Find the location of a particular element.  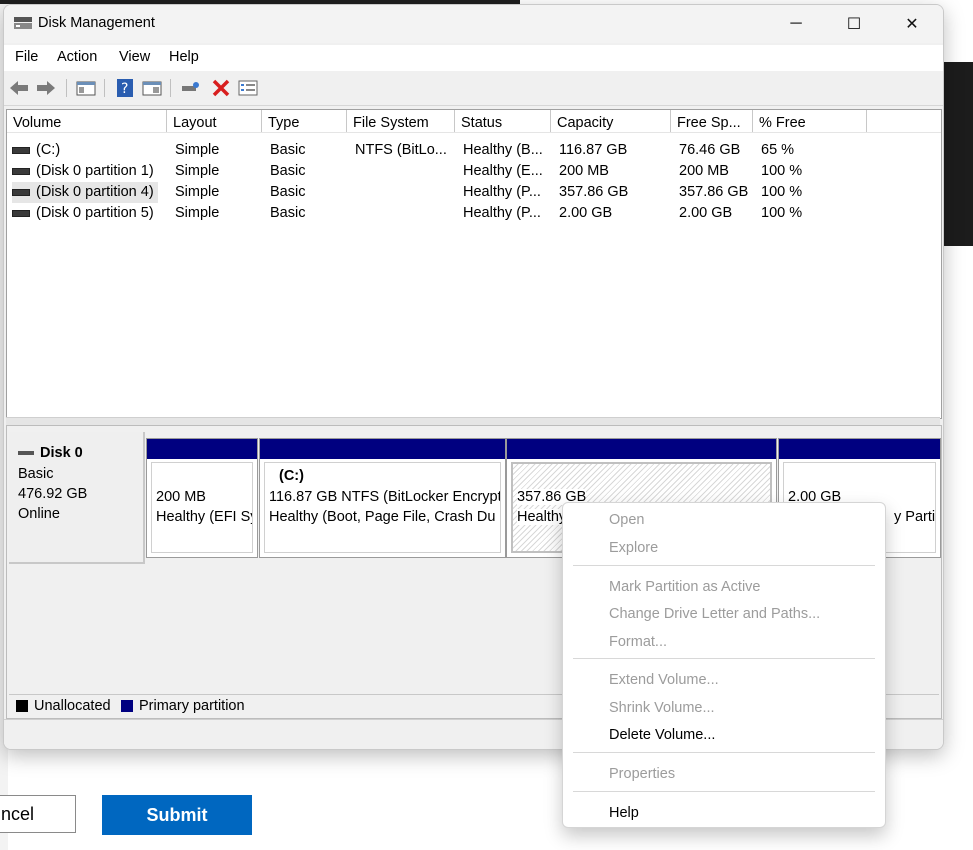

minimize-button: ─ is located at coordinates (796, 24).